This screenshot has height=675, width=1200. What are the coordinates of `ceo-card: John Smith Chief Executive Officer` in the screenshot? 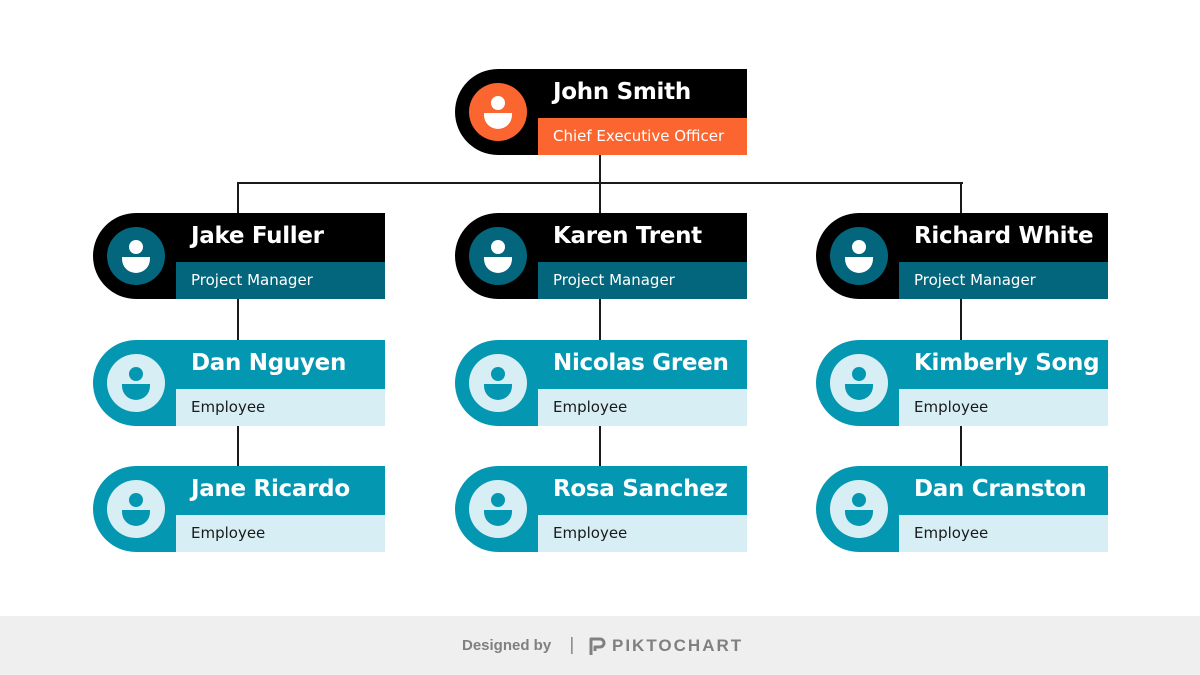 It's located at (601, 112).